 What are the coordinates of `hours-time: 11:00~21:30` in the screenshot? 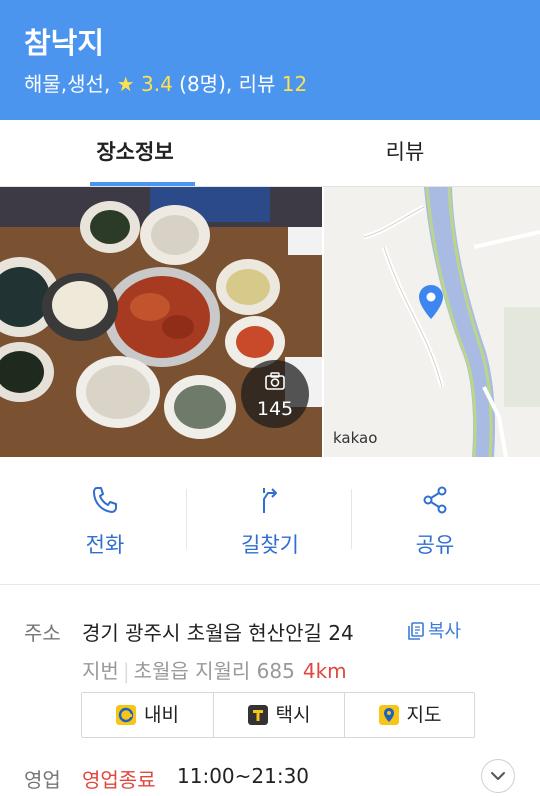 It's located at (243, 776).